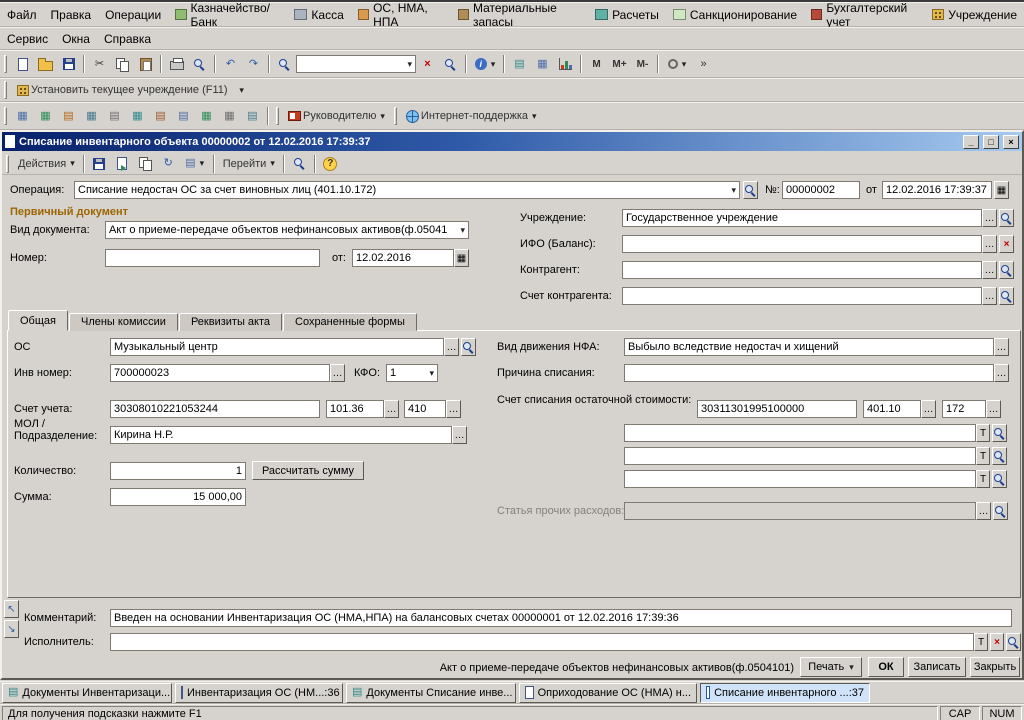  Describe the element at coordinates (800, 456) in the screenshot. I see `subconto2-field` at that location.